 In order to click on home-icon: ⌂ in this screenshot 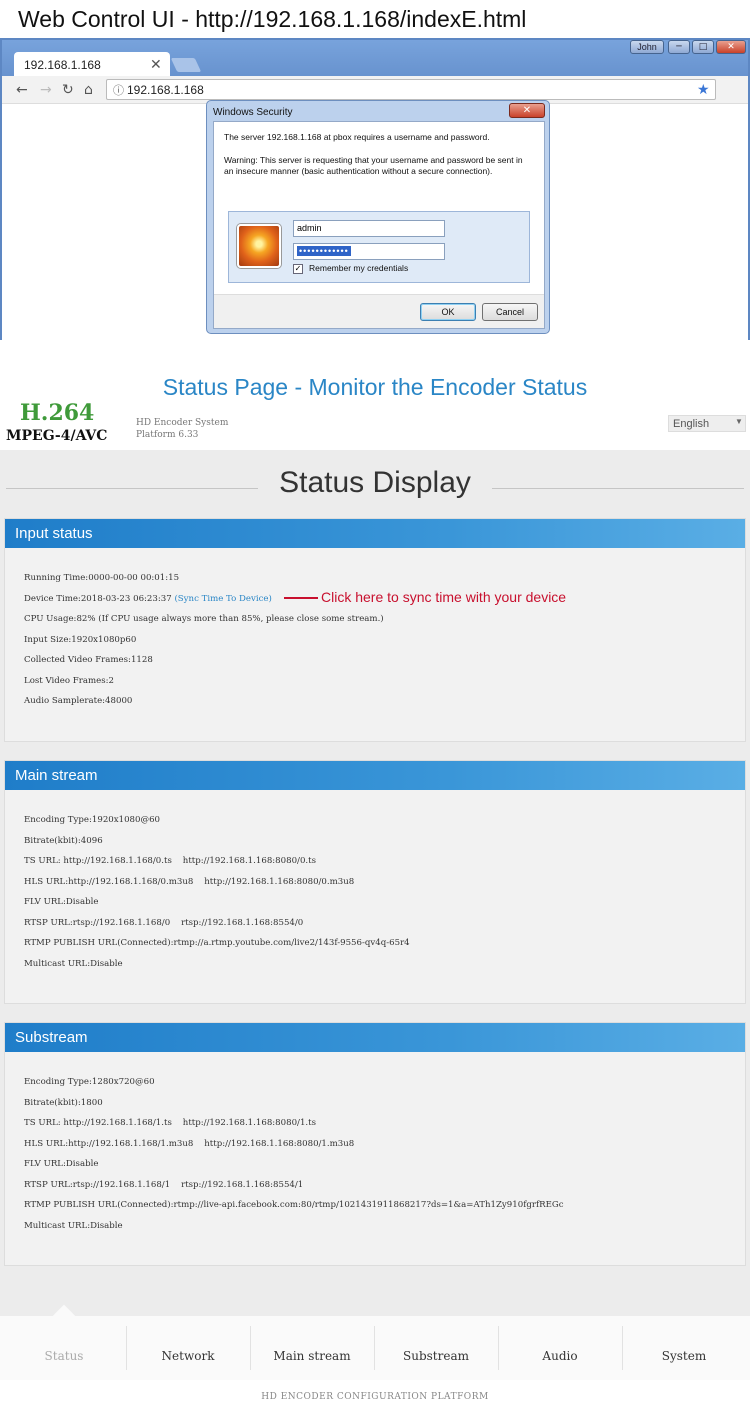, I will do `click(88, 90)`.